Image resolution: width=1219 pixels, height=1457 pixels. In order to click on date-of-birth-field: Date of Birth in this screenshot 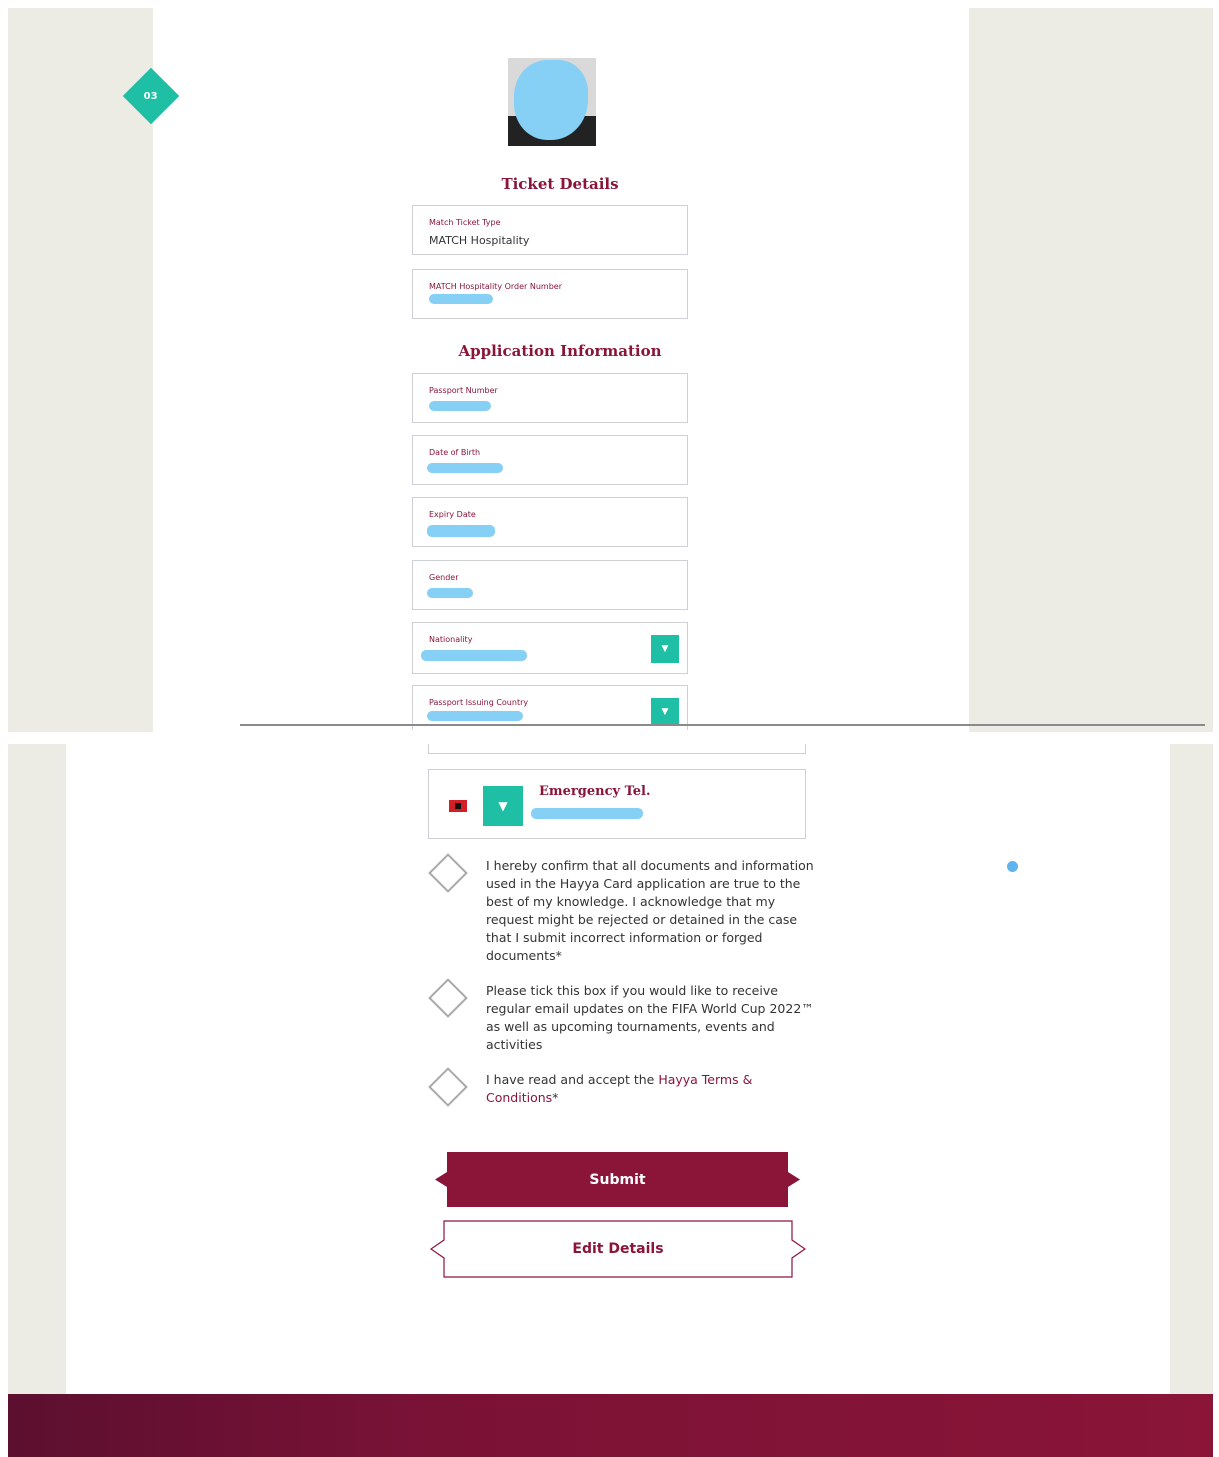, I will do `click(550, 460)`.